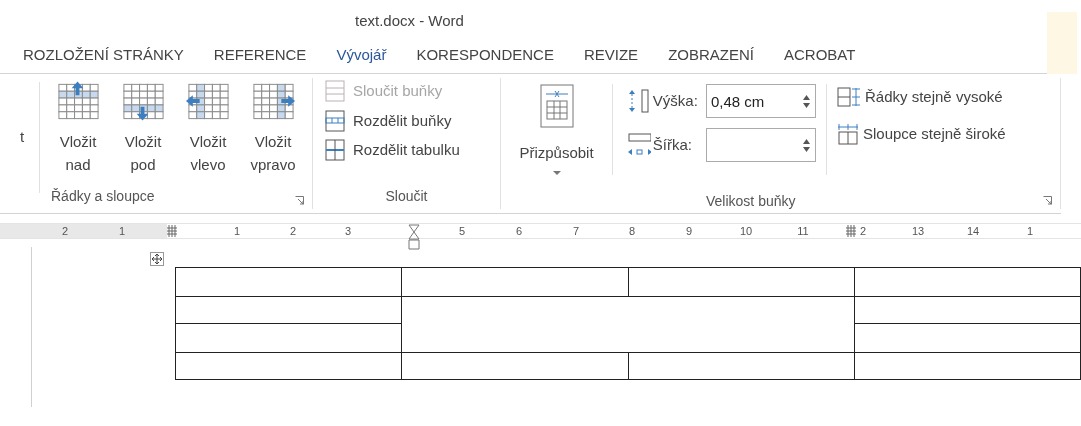 The height and width of the screenshot is (426, 1081). Describe the element at coordinates (462, 231) in the screenshot. I see `ruler-number: 5` at that location.